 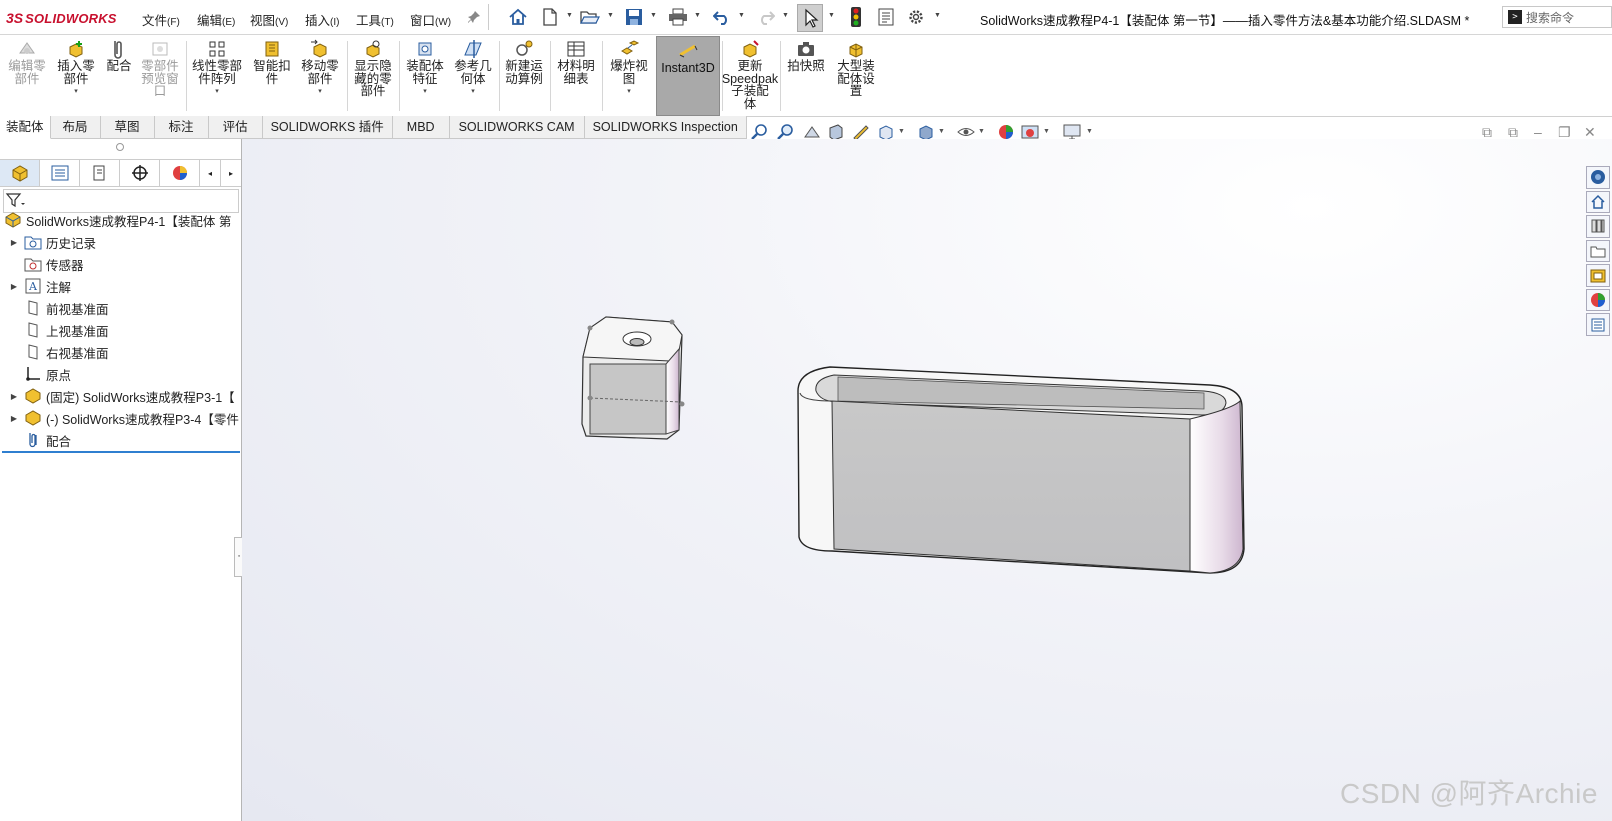 I want to click on menu-file: 文件(F), so click(x=161, y=19).